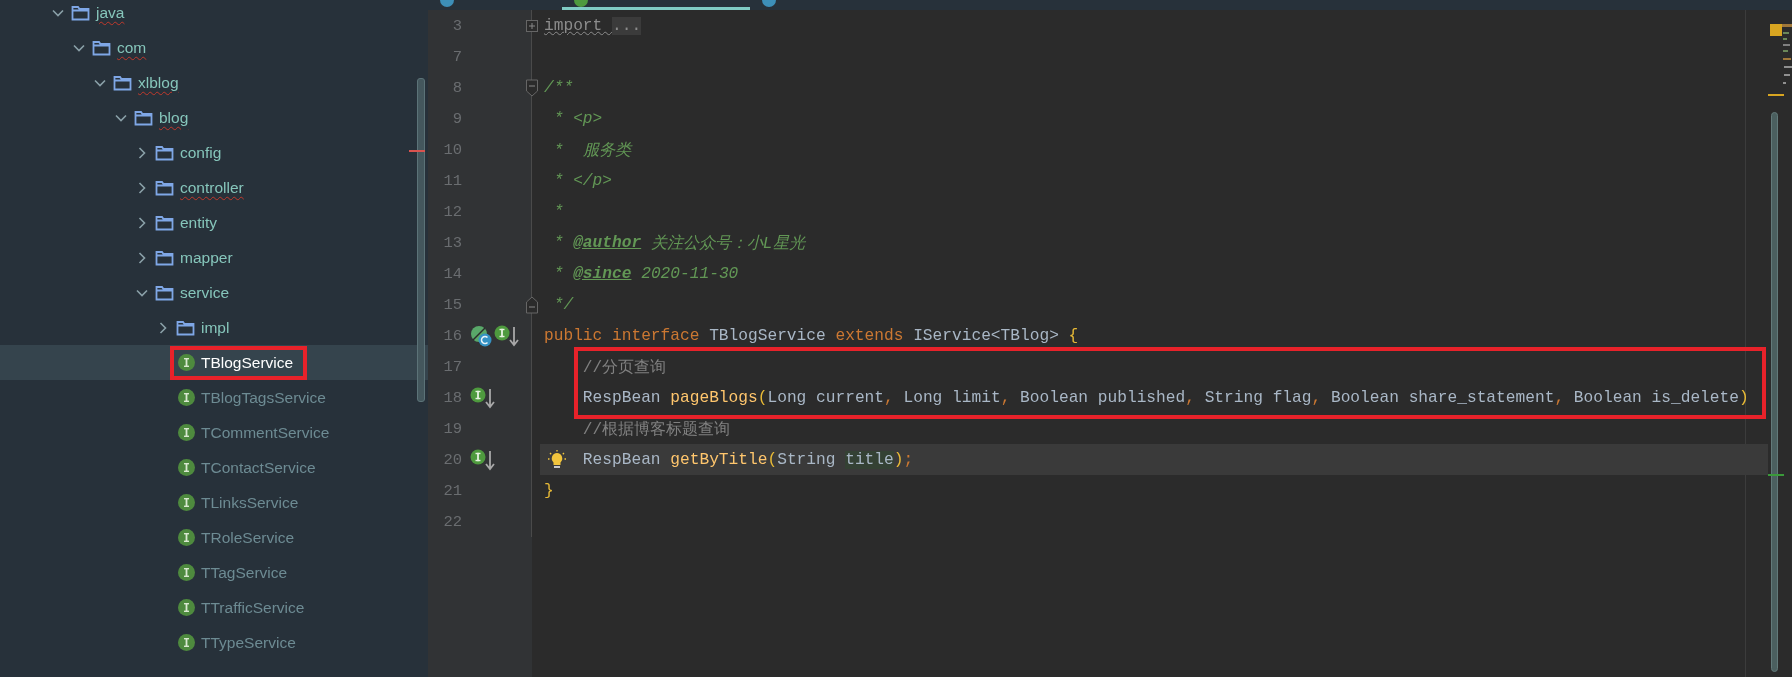 The image size is (1792, 677). What do you see at coordinates (452, 304) in the screenshot?
I see `line-number: 15` at bounding box center [452, 304].